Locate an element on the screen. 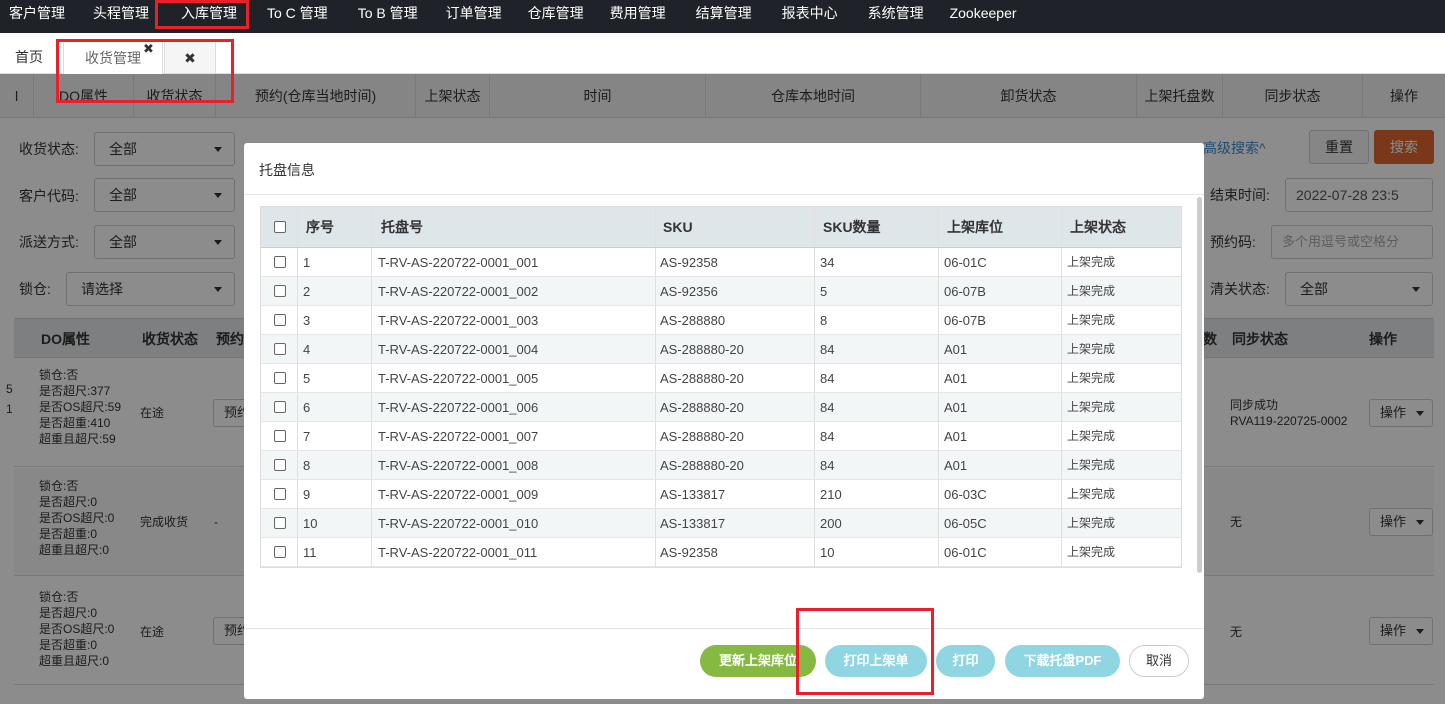  tab-bar: 首页 收货管理 ✖ ✖ is located at coordinates (722, 53).